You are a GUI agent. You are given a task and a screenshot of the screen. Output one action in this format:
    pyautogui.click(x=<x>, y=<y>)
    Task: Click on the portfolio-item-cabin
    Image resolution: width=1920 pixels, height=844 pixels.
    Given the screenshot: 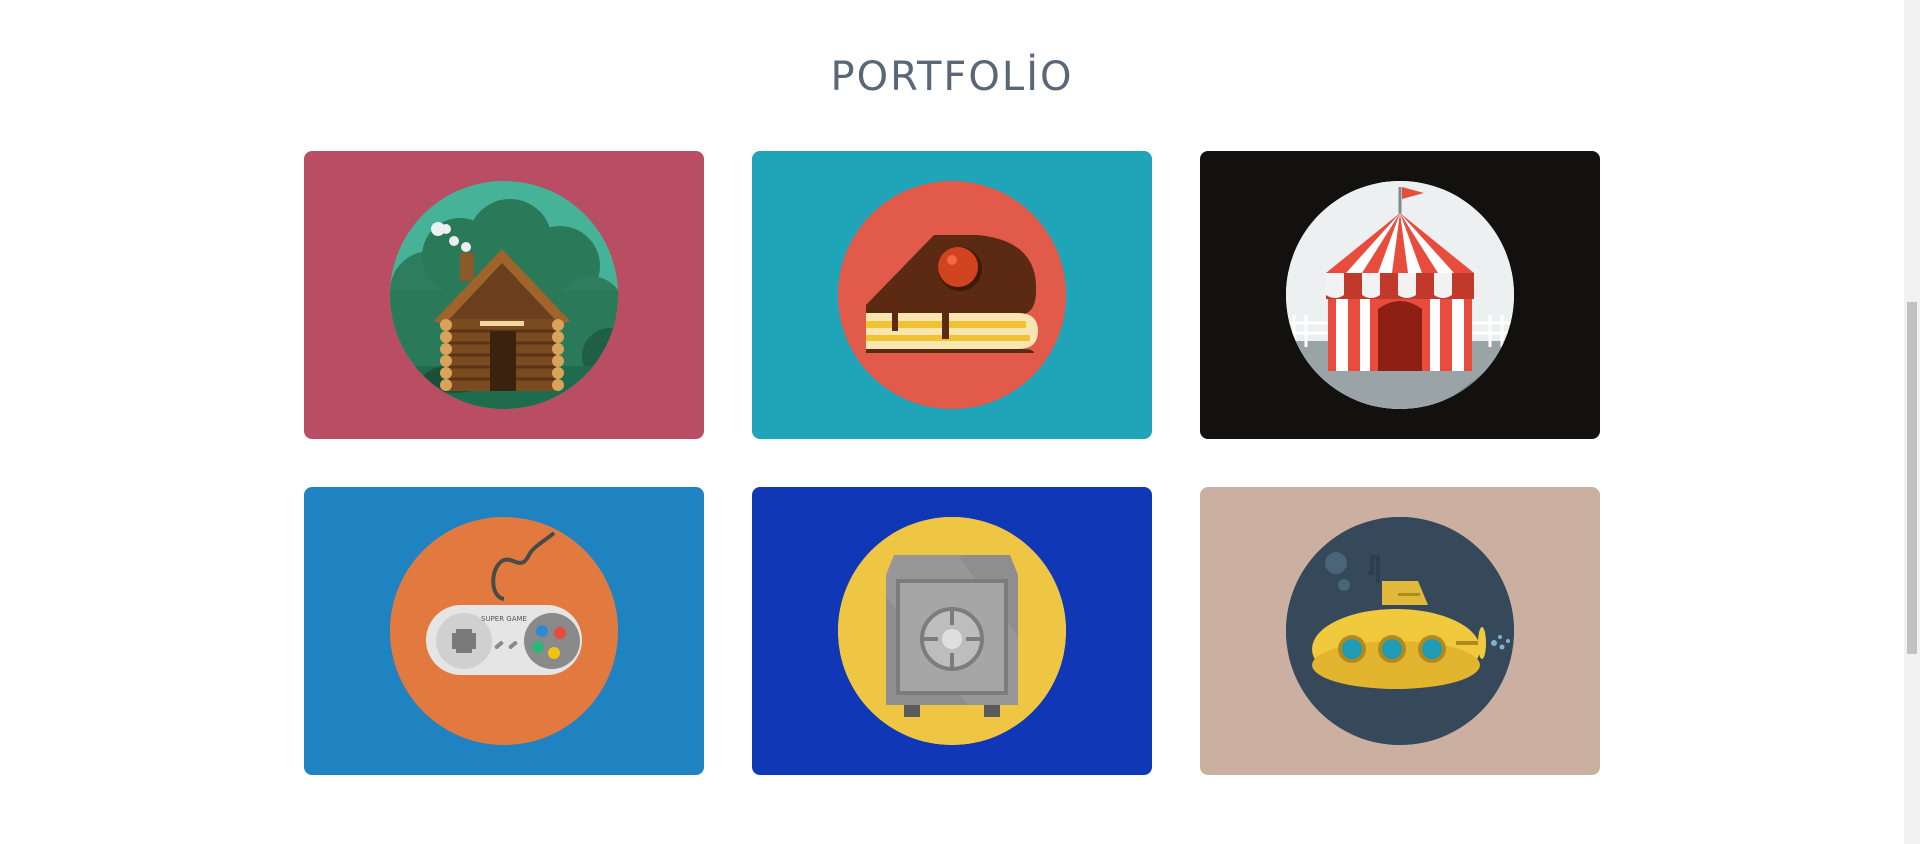 What is the action you would take?
    pyautogui.click(x=504, y=295)
    